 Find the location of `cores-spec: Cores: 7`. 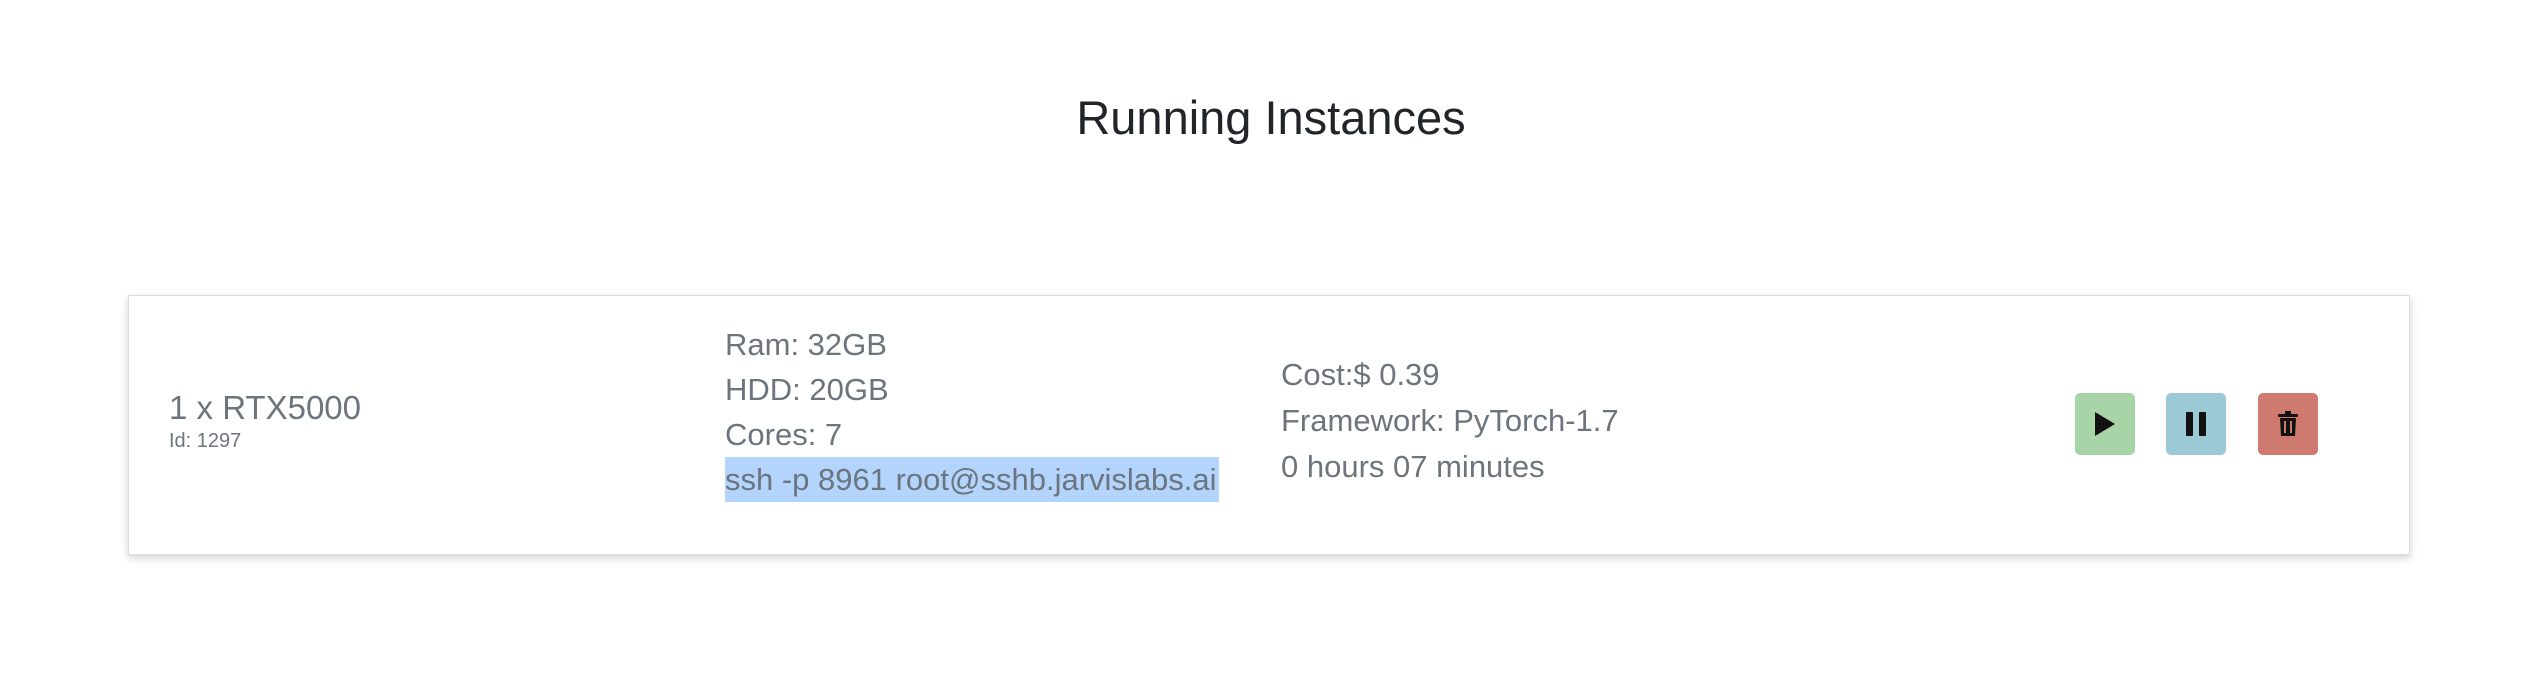

cores-spec: Cores: 7 is located at coordinates (784, 434).